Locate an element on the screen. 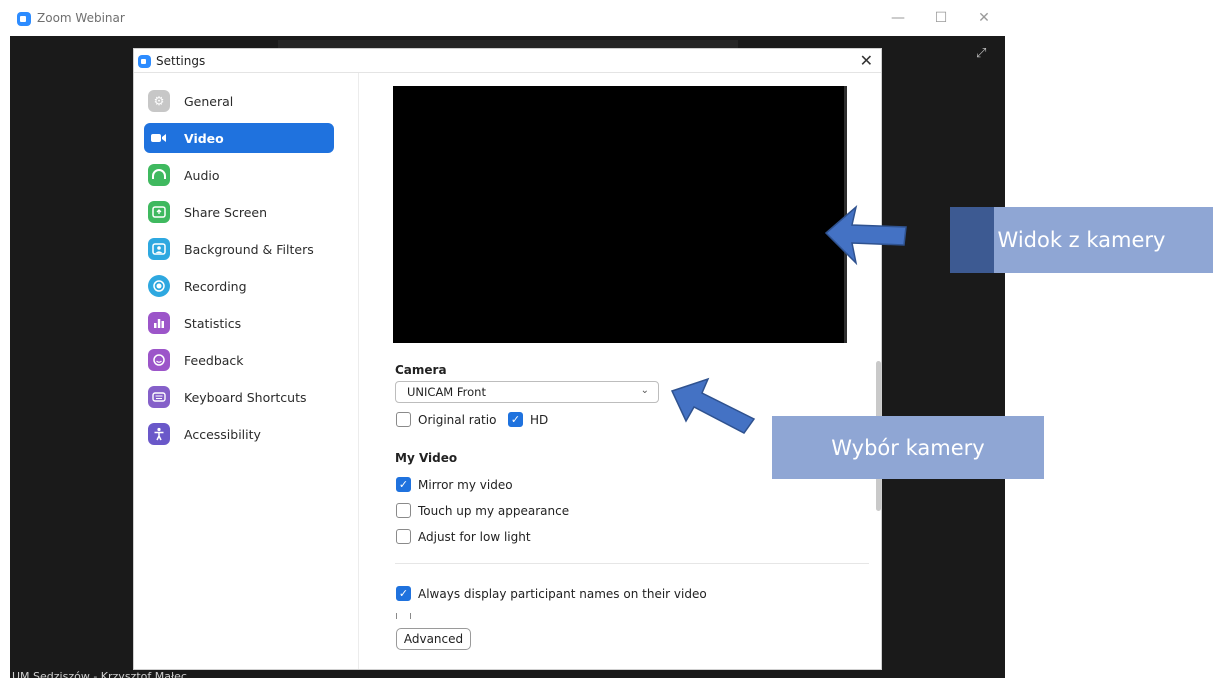  background-icon is located at coordinates (159, 249).